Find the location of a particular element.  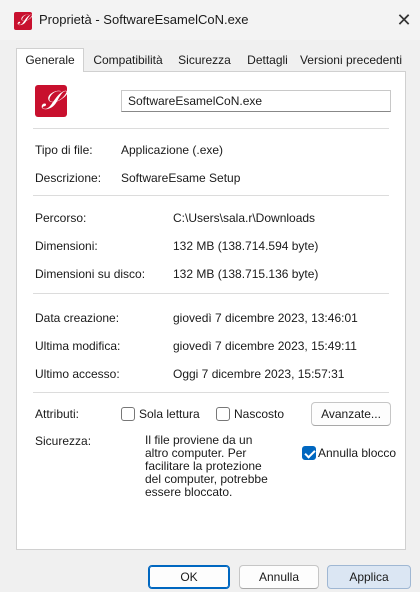

description-label: Descrizione: is located at coordinates (68, 178).